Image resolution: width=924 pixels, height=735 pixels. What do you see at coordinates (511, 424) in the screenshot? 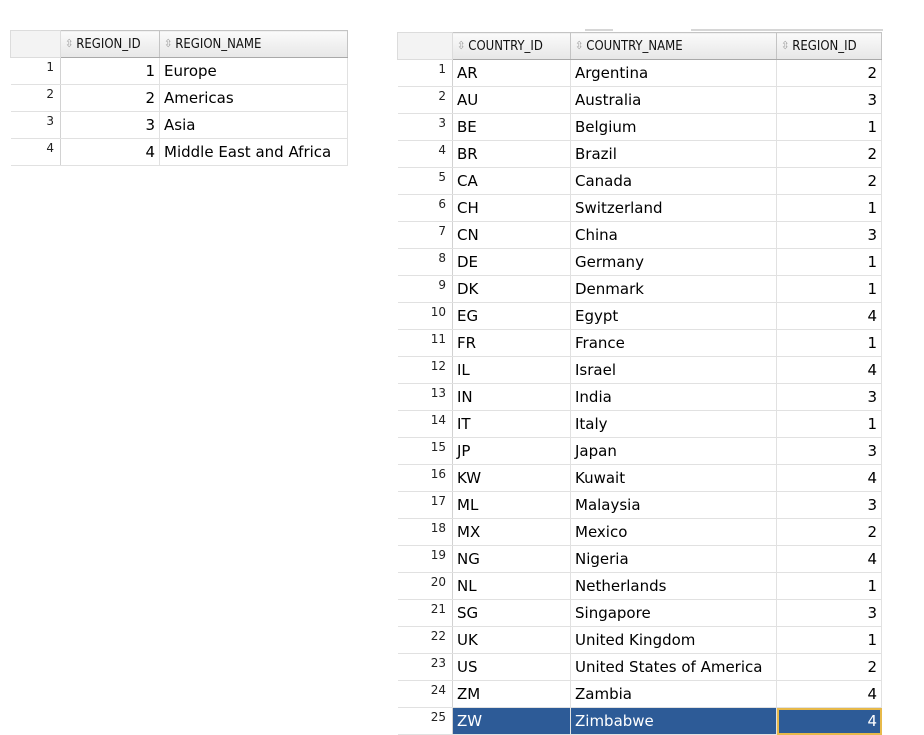
I see `cell-country-id: IT` at bounding box center [511, 424].